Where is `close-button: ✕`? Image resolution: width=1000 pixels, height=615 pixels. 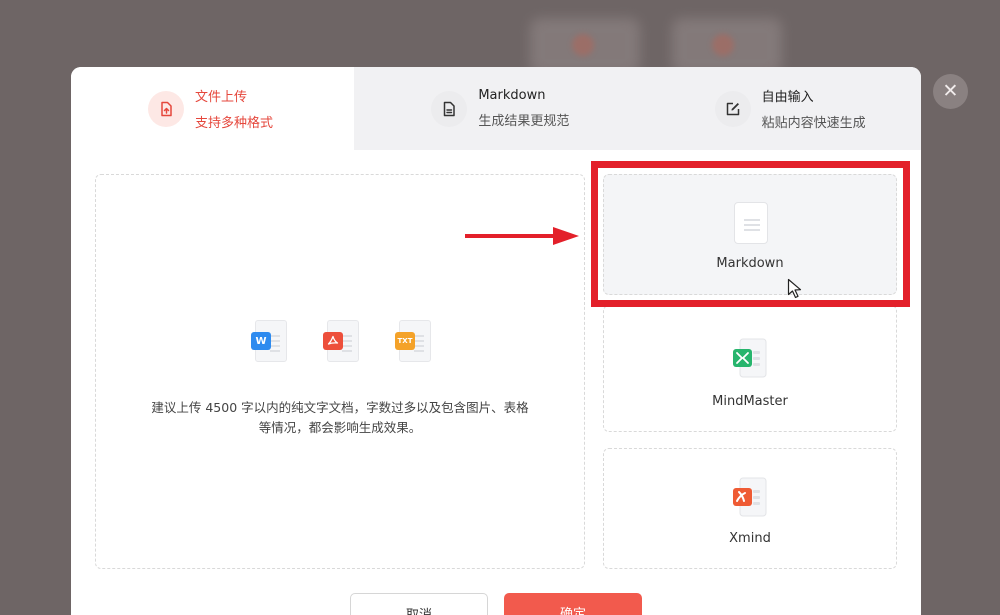 close-button: ✕ is located at coordinates (950, 91).